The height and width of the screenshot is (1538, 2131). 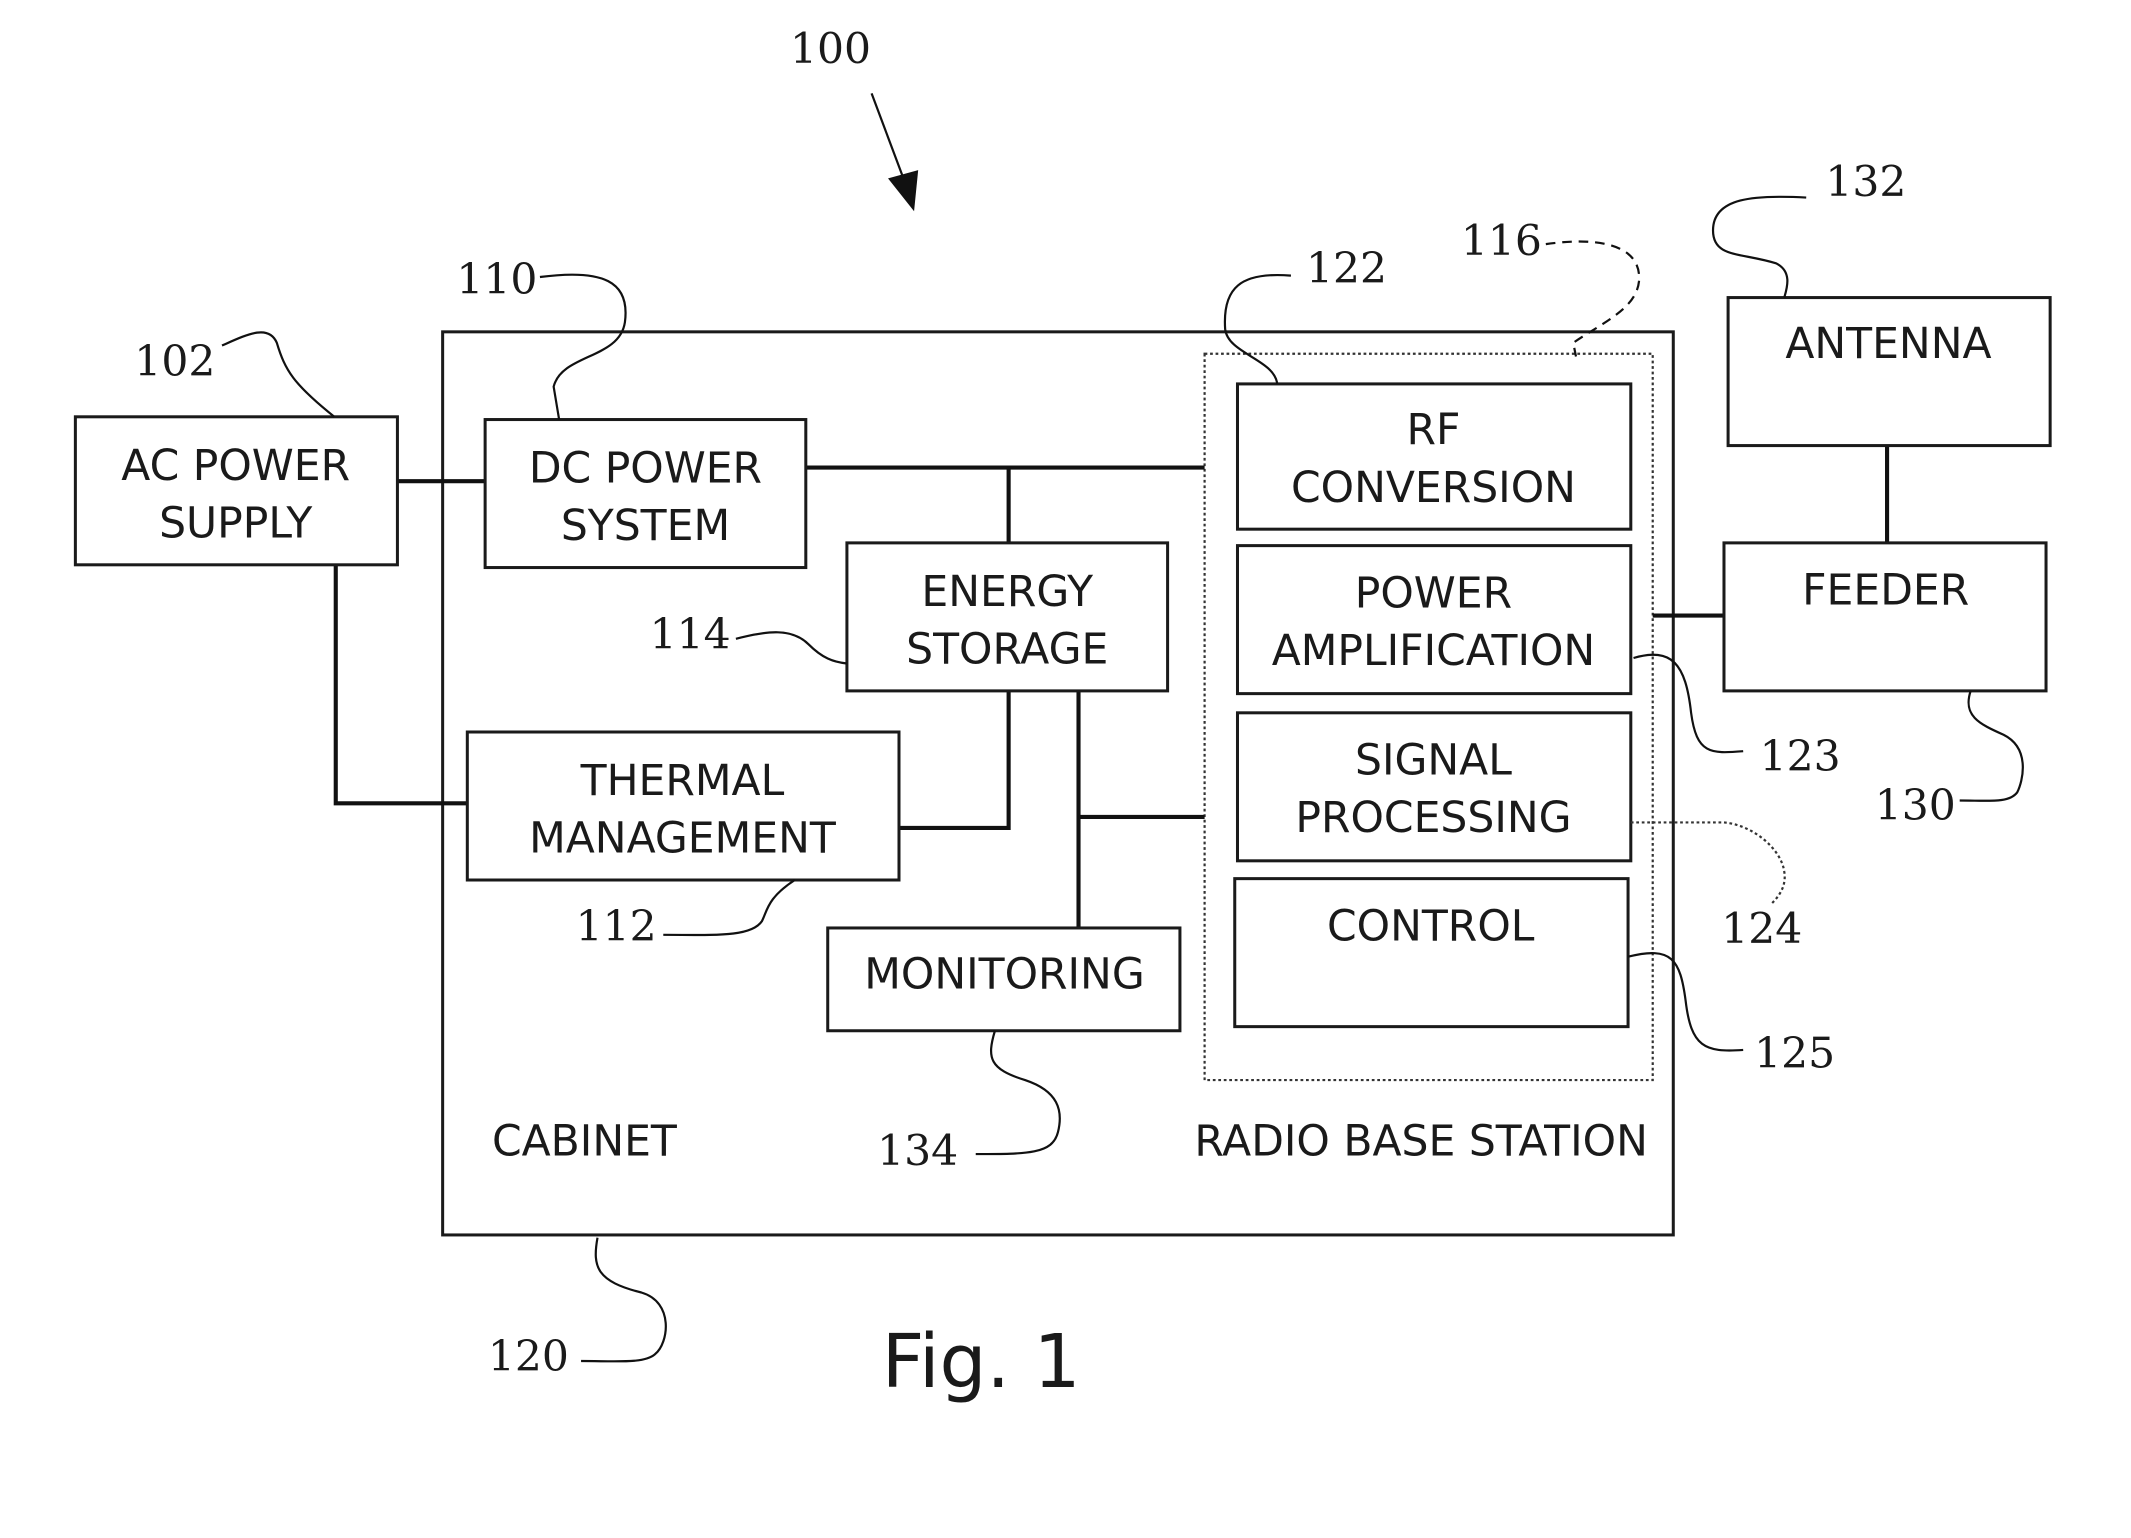 What do you see at coordinates (616, 926) in the screenshot?
I see `ref-112: 112` at bounding box center [616, 926].